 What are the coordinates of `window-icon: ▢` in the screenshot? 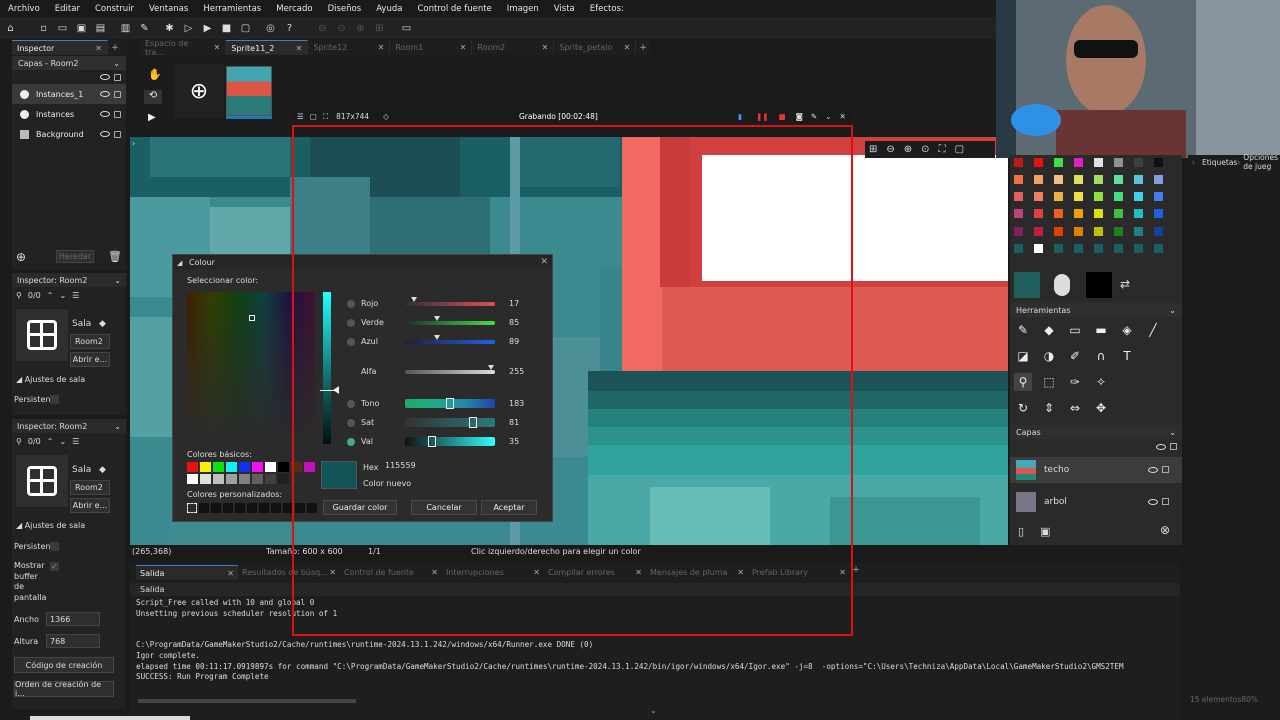 It's located at (313, 116).